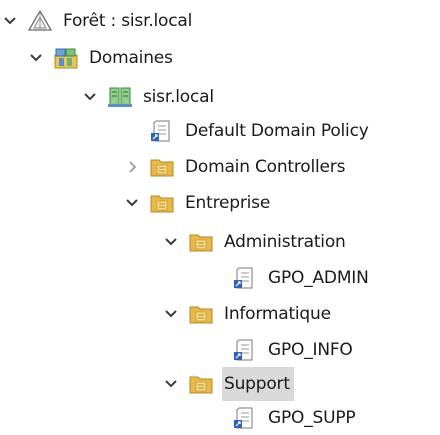 This screenshot has height=435, width=440. I want to click on tree-node-label: Forêt : sisr.local, so click(128, 21).